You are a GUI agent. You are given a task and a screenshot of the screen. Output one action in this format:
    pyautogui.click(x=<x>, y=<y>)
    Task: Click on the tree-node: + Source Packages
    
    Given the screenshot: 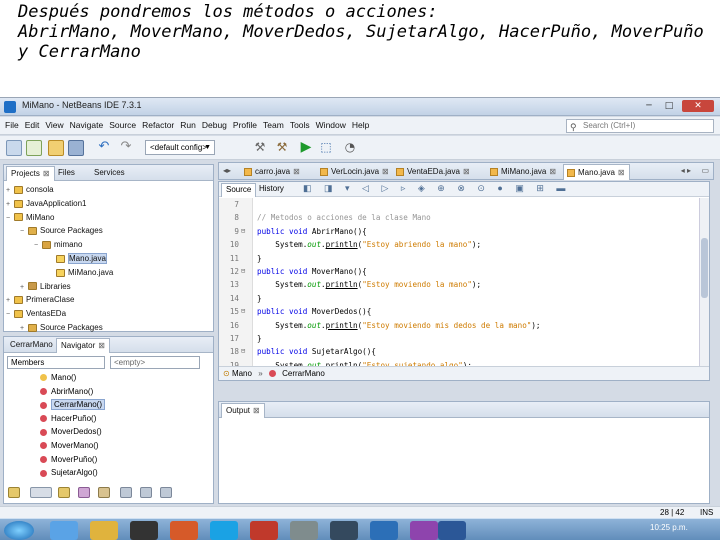 What is the action you would take?
    pyautogui.click(x=61, y=327)
    